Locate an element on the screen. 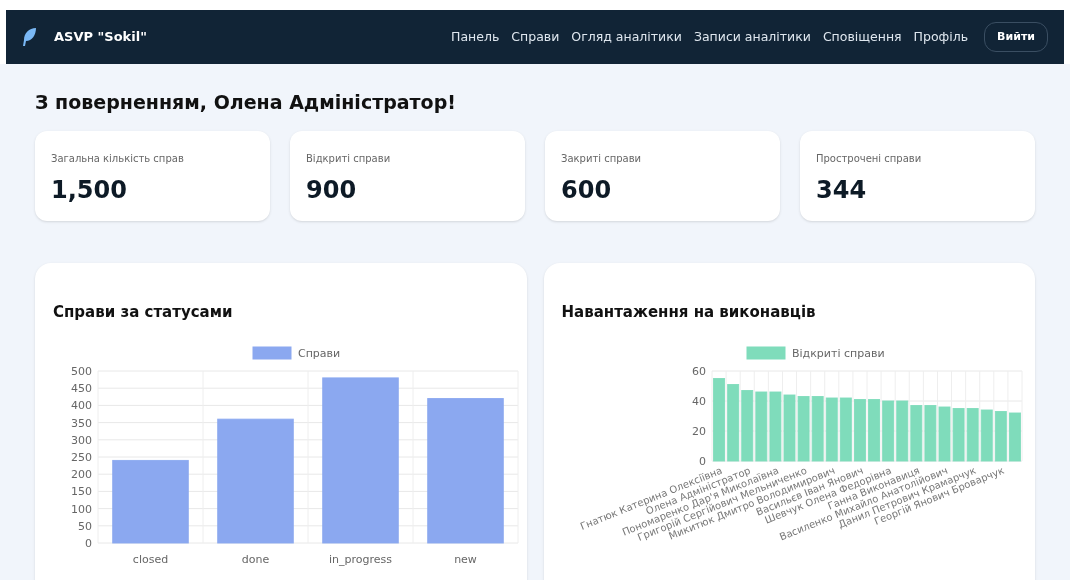  axis-tick-label: 200 is located at coordinates (81, 475).